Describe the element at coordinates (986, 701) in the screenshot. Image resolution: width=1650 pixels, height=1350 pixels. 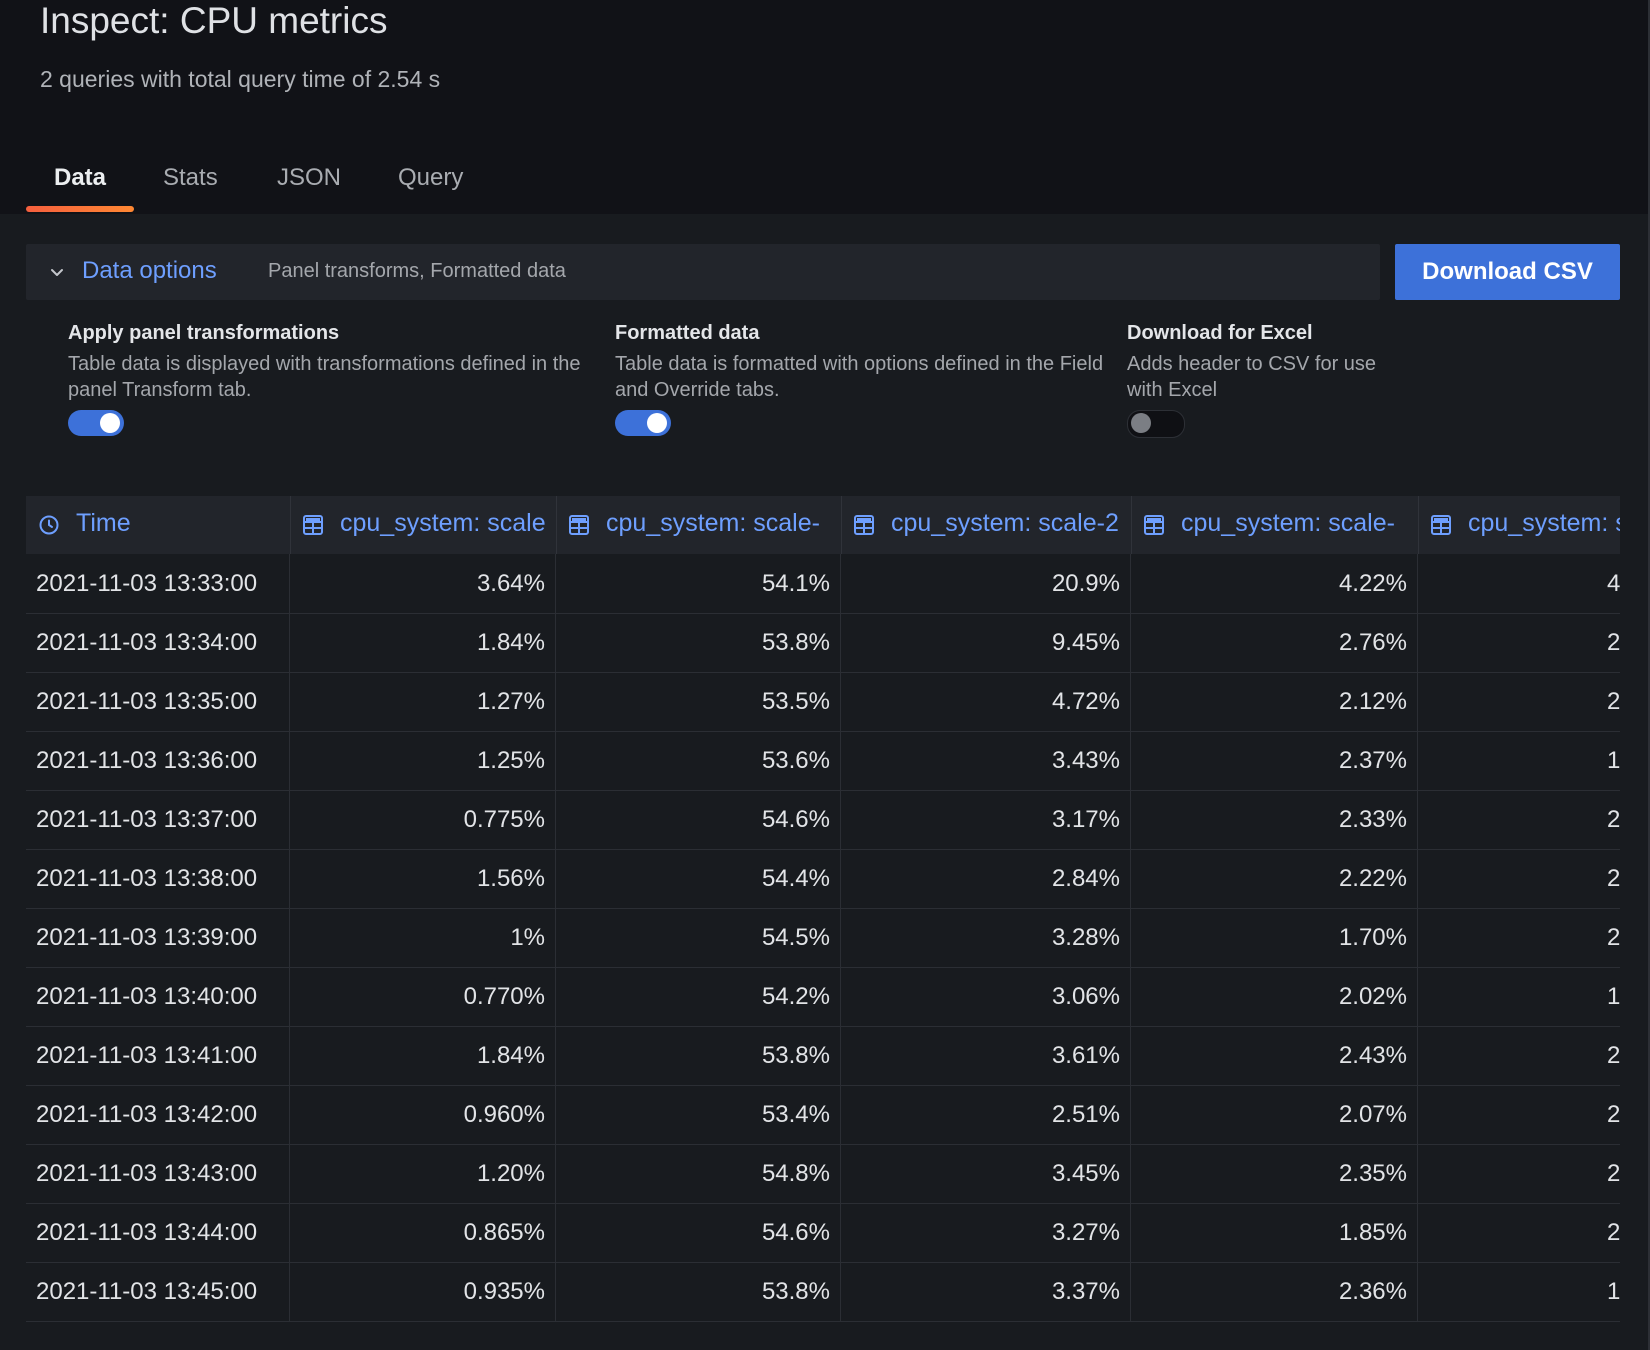
I see `value-cell: 4.72%` at that location.